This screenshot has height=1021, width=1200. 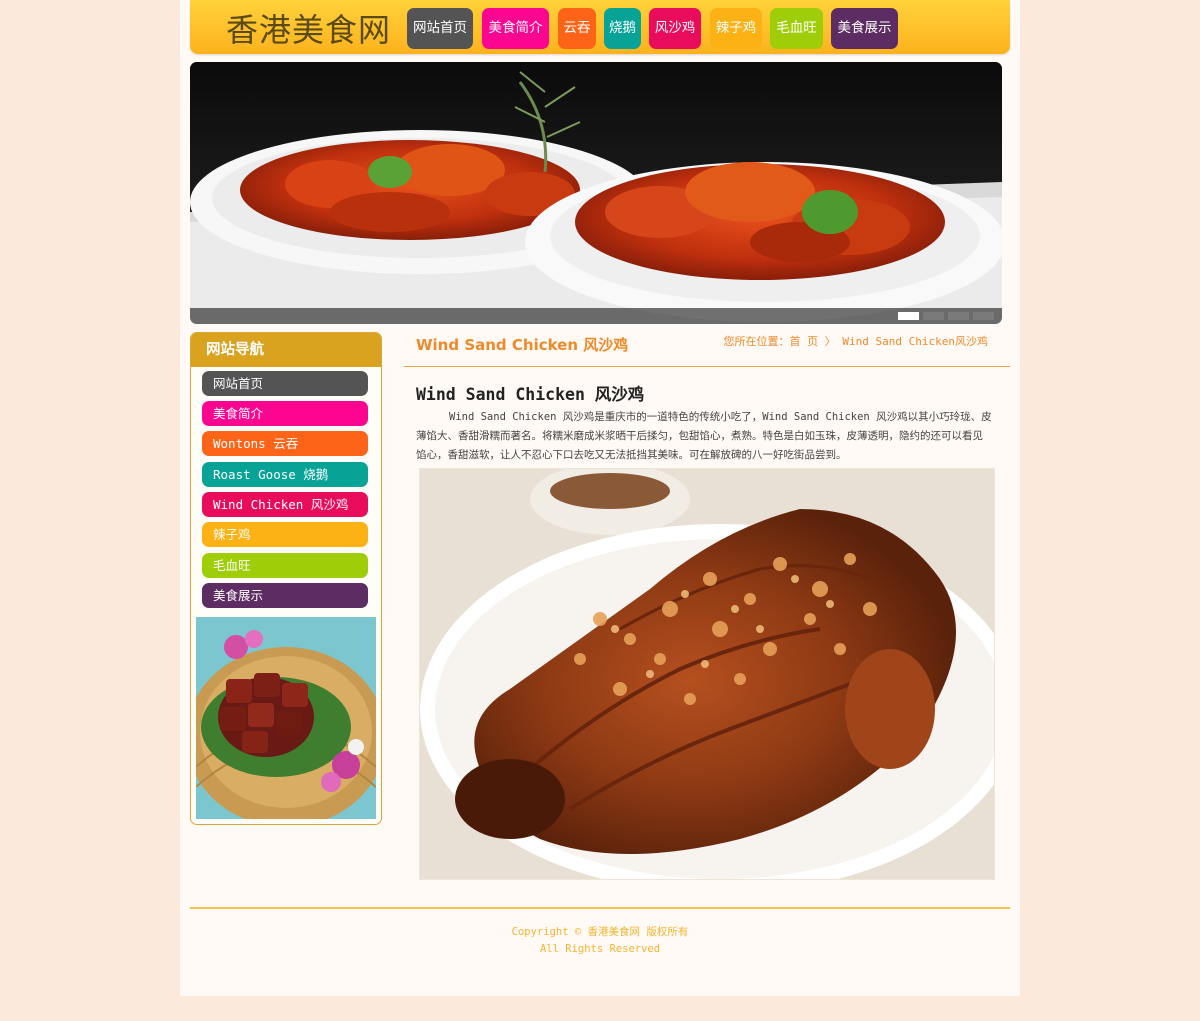 I want to click on breadcrumb: 您所在位置：首 页 〉 Wind Sand Chicken风沙鸡, so click(x=856, y=341).